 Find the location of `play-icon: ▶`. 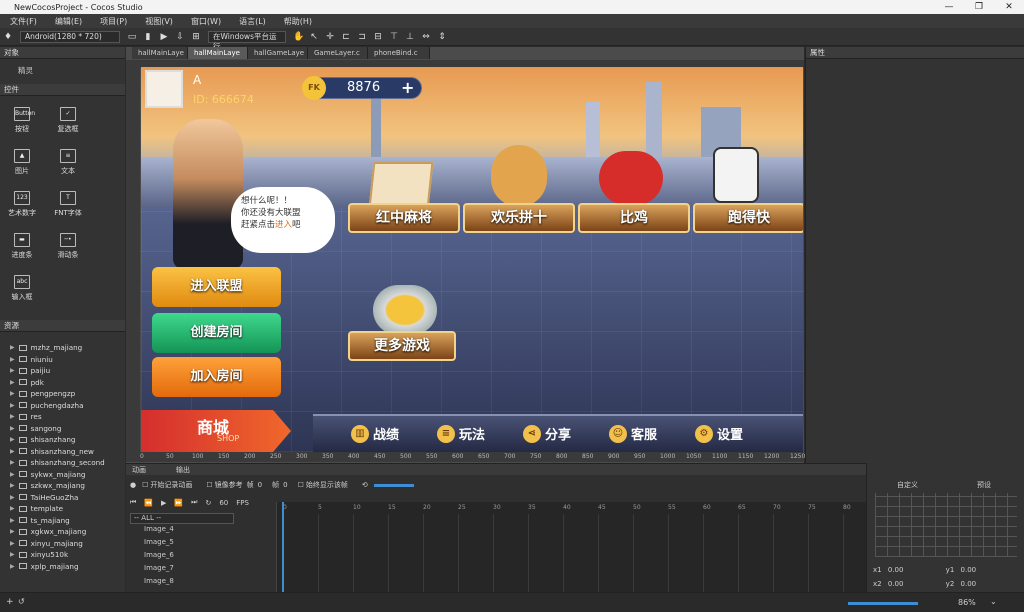

play-icon: ▶ is located at coordinates (164, 37).